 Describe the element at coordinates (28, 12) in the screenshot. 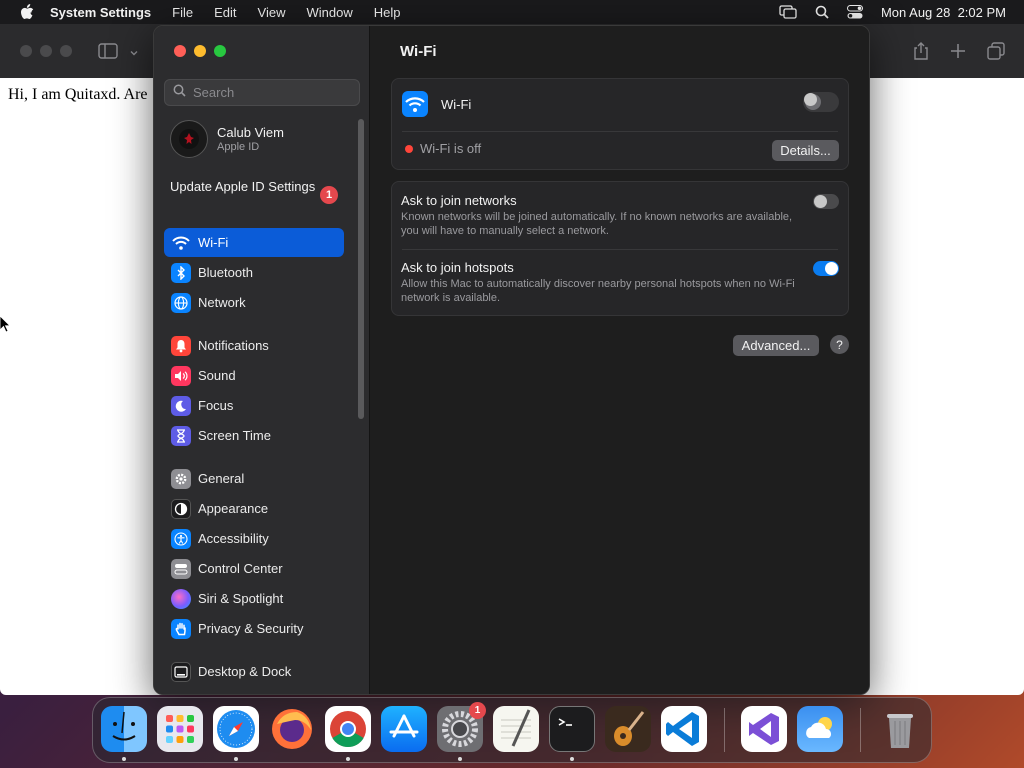

I see `apple-icon` at that location.